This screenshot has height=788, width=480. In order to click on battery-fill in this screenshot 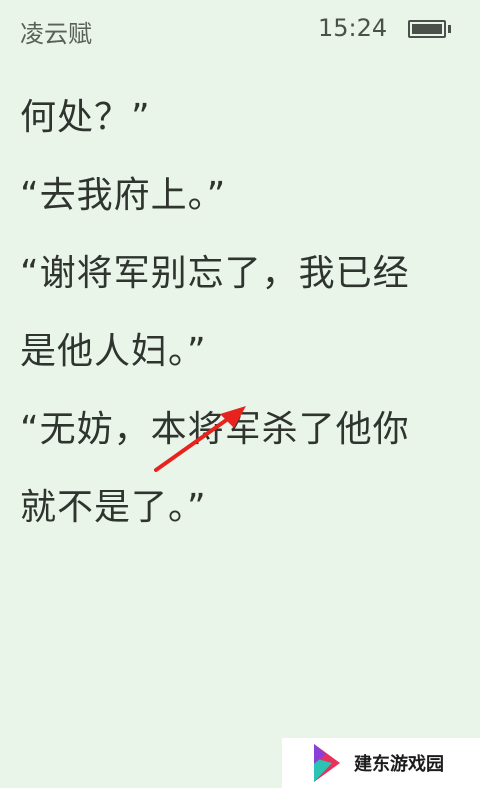, I will do `click(427, 29)`.